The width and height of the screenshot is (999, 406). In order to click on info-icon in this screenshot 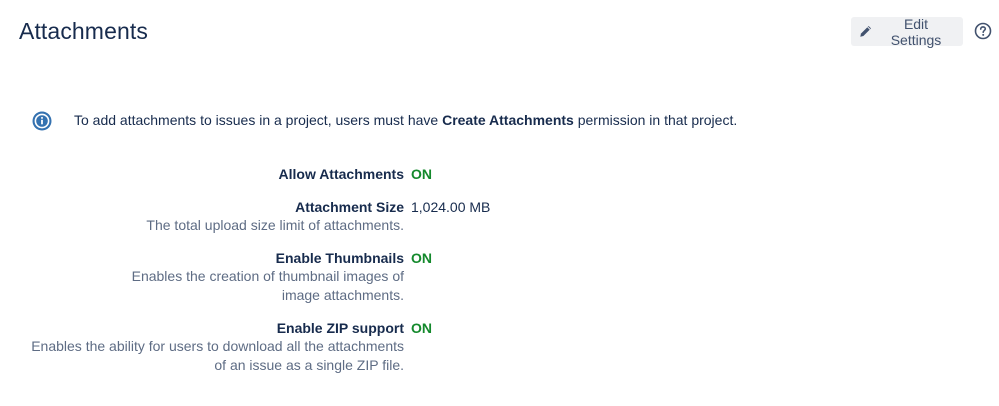, I will do `click(42, 121)`.